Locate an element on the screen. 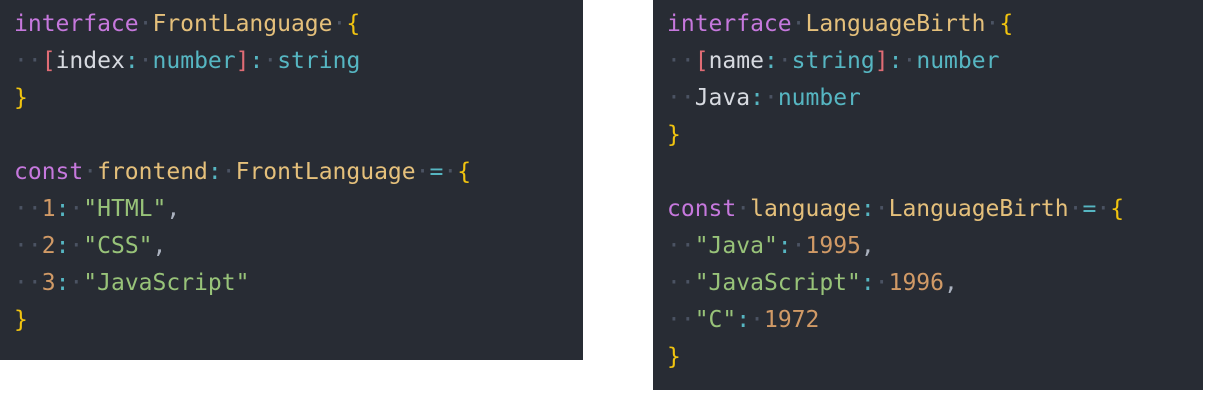 This screenshot has height=418, width=1206. entry-key: "JavaScript" is located at coordinates (777, 283).